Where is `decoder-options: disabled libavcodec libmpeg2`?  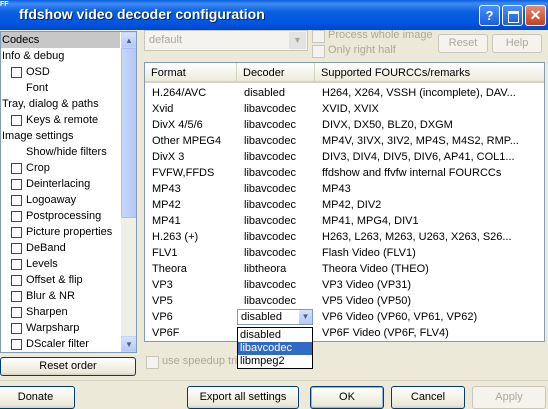 decoder-options: disabled libavcodec libmpeg2 is located at coordinates (275, 348).